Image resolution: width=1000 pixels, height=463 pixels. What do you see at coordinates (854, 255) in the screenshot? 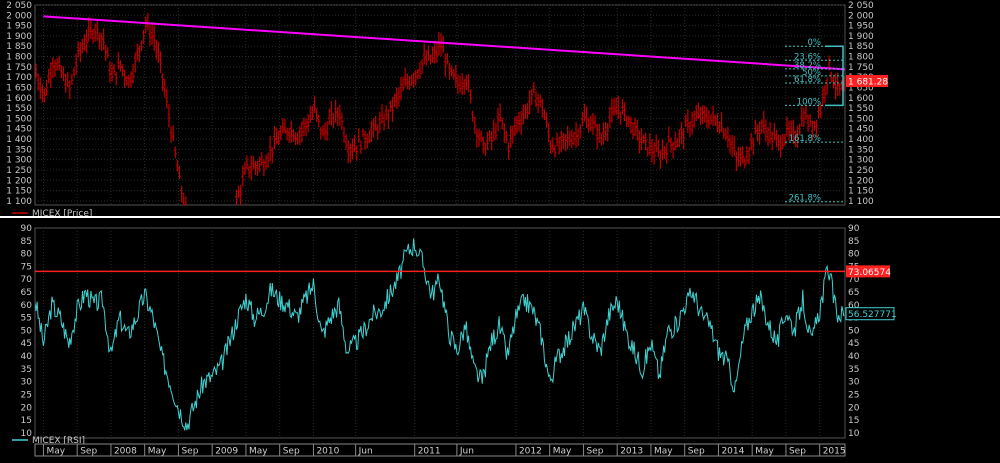
I see `rsi-ytick-right: 80` at bounding box center [854, 255].